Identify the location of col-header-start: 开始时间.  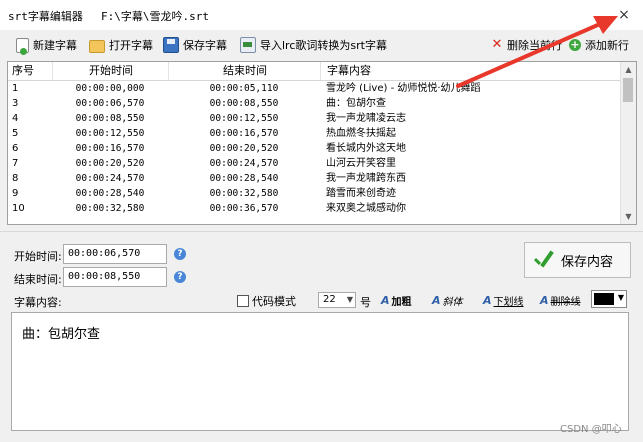
(110, 71).